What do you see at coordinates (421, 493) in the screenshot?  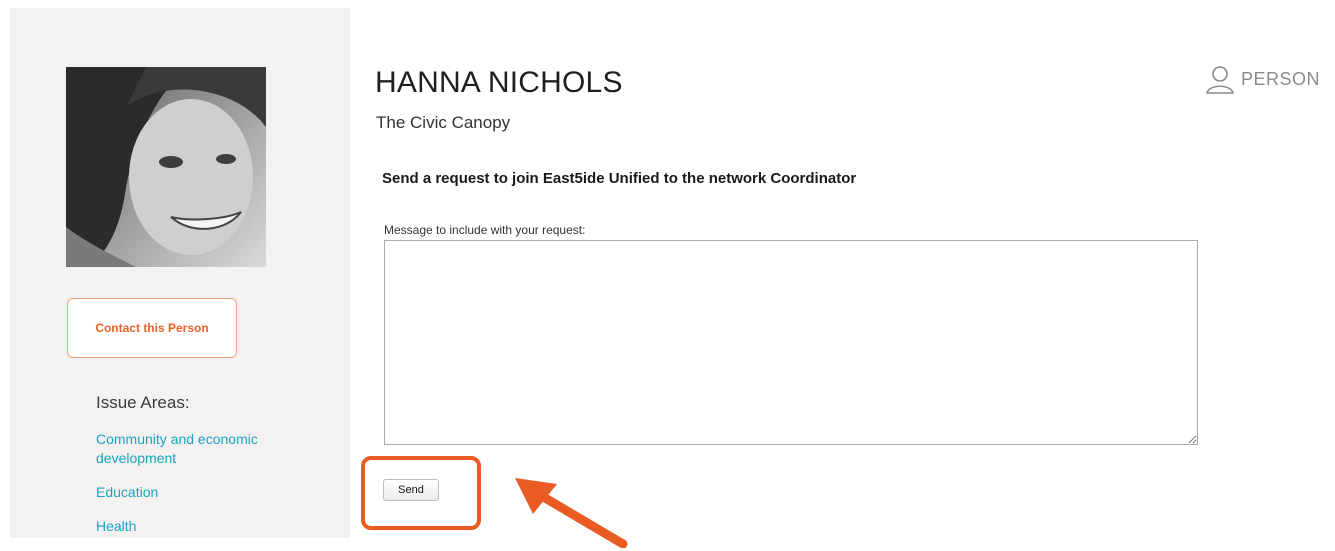 I see `send-highlight-box` at bounding box center [421, 493].